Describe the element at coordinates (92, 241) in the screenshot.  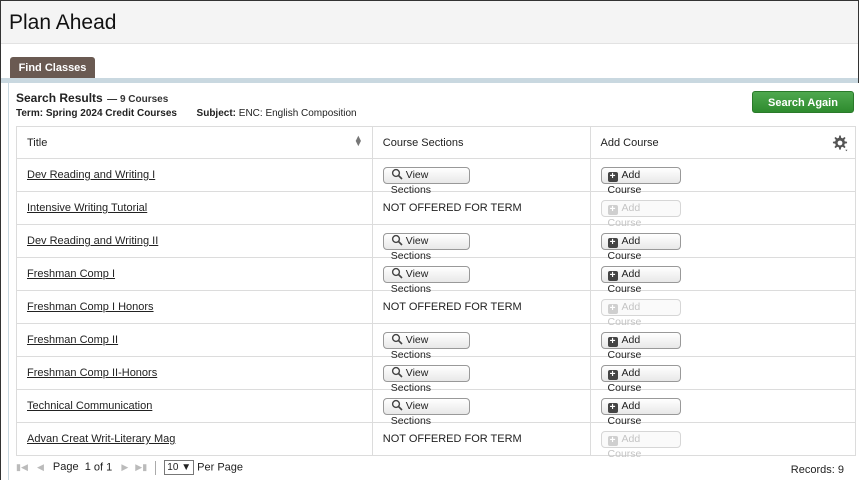
I see `course-title-link: Dev Reading and Writing II` at that location.